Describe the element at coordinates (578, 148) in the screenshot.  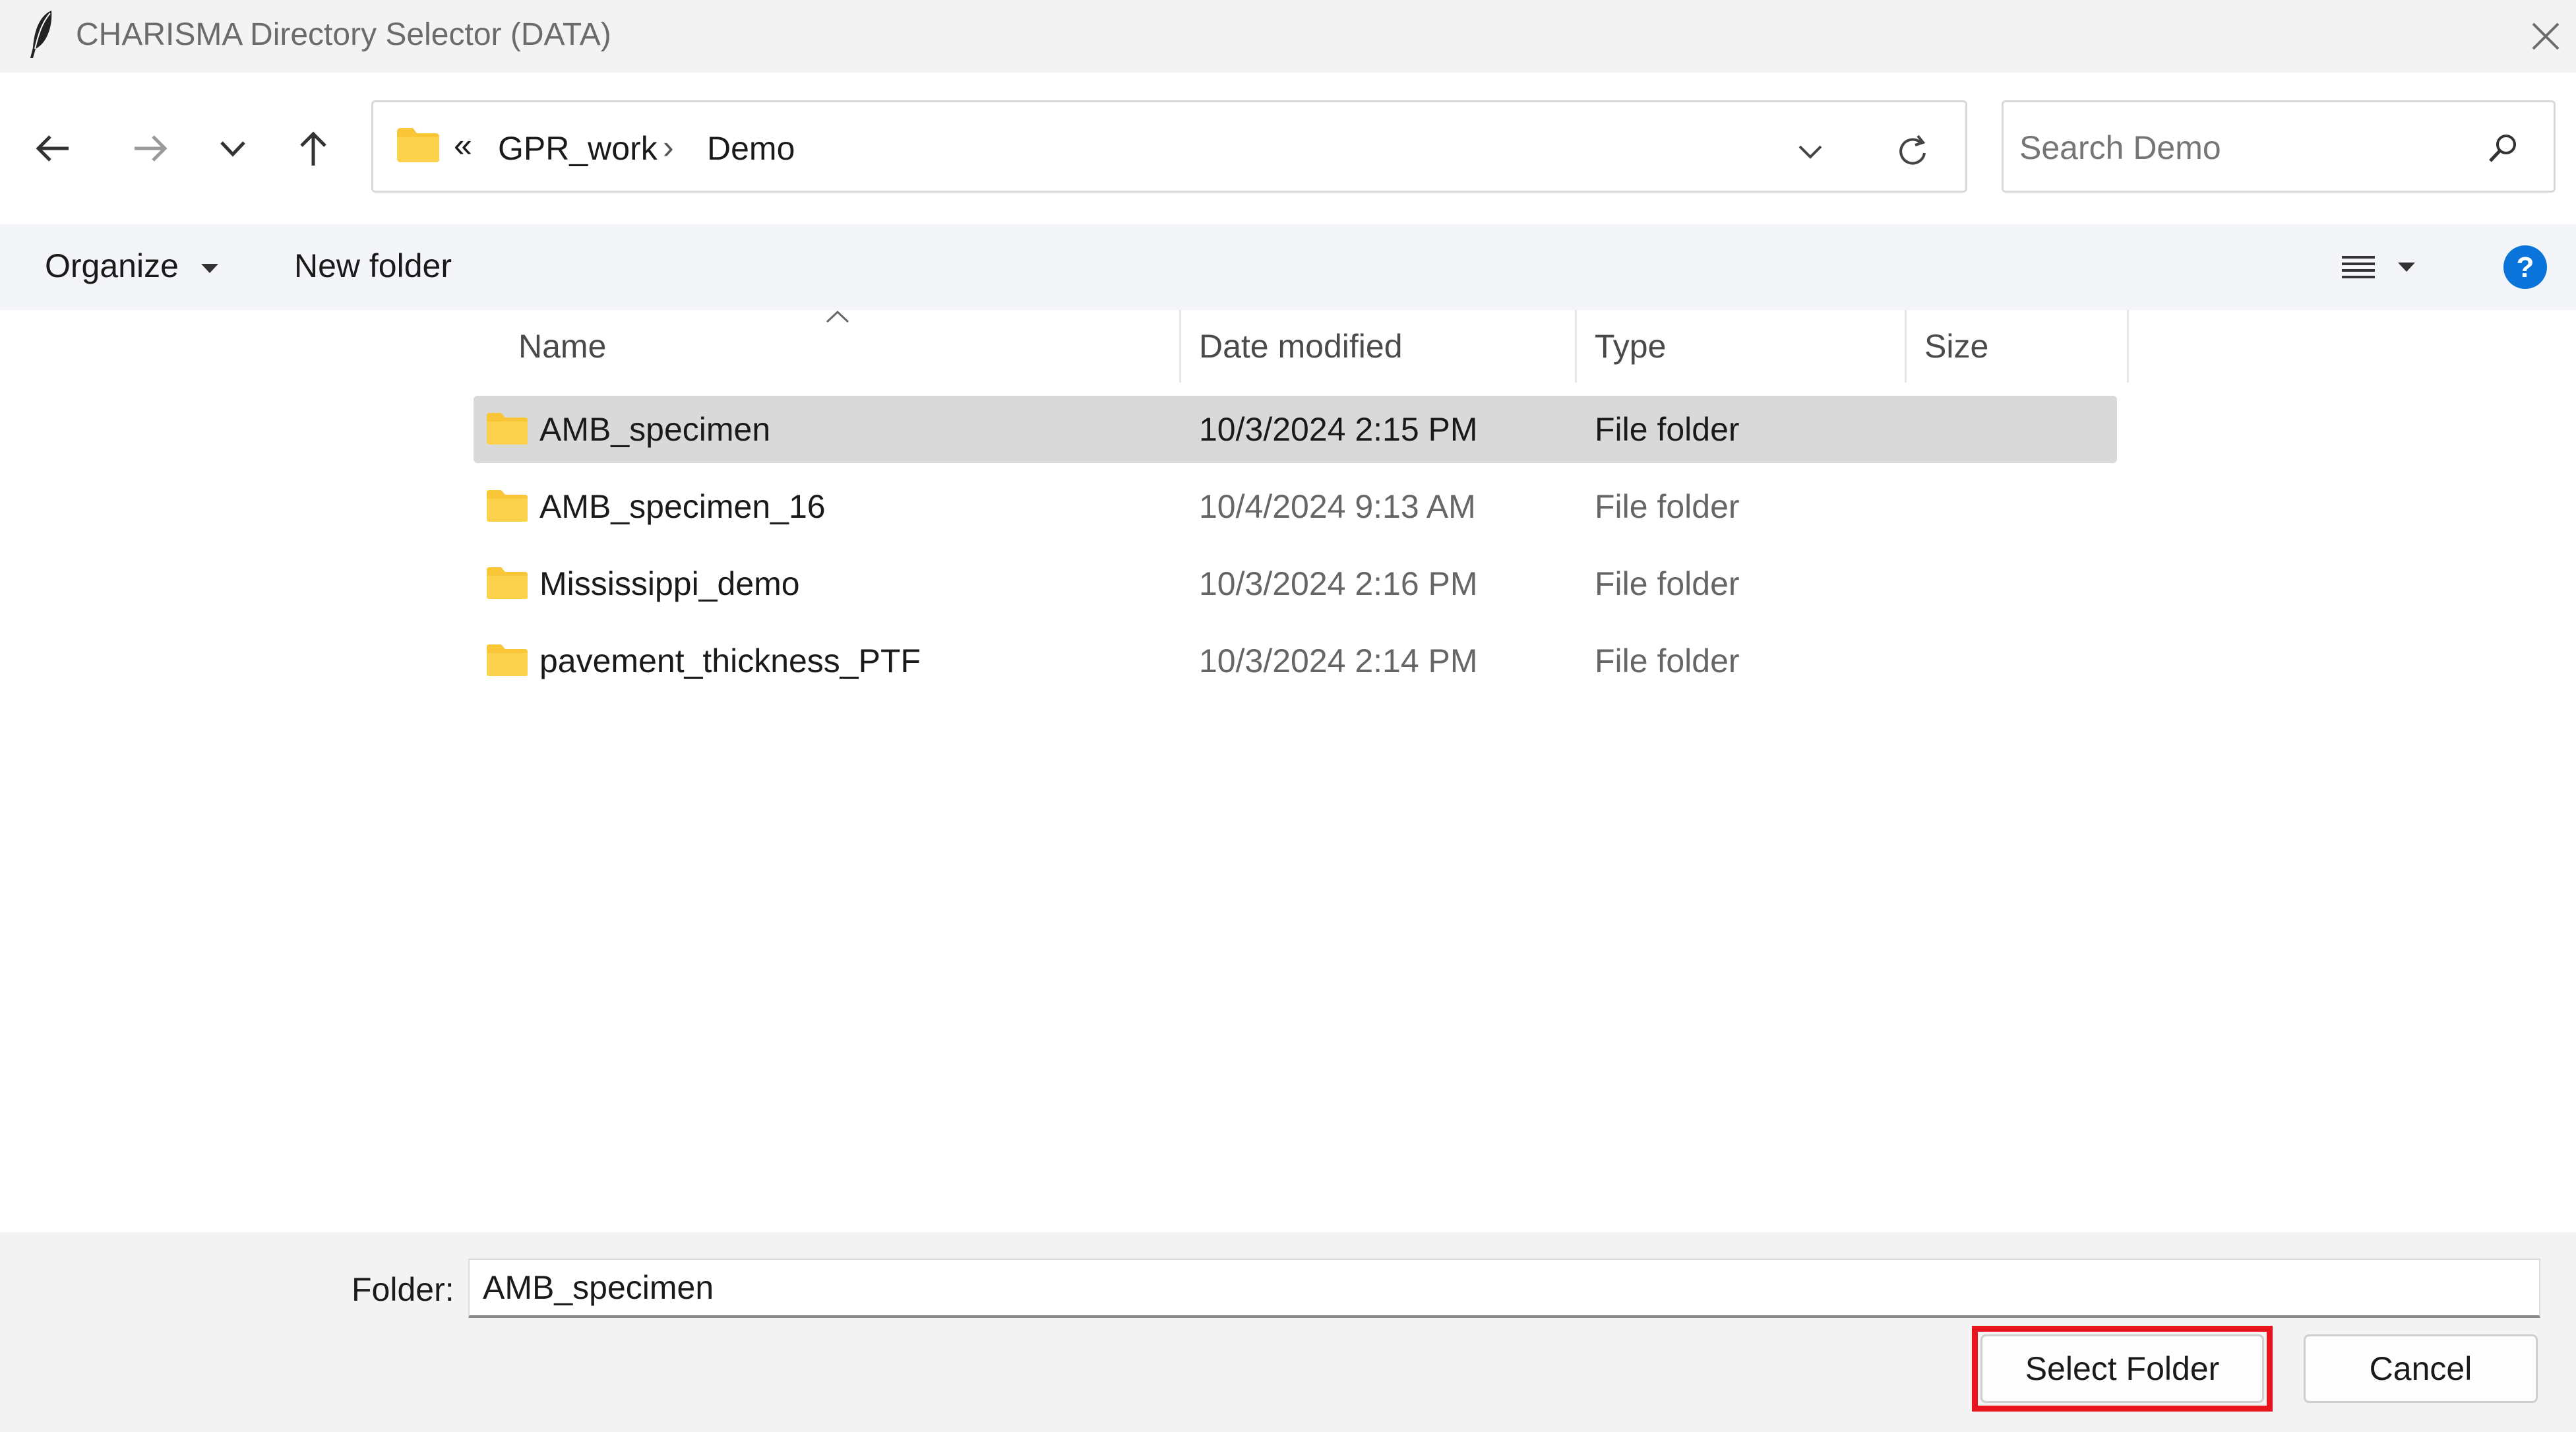
I see `breadcrumb-gpr-work: GPR_work` at that location.